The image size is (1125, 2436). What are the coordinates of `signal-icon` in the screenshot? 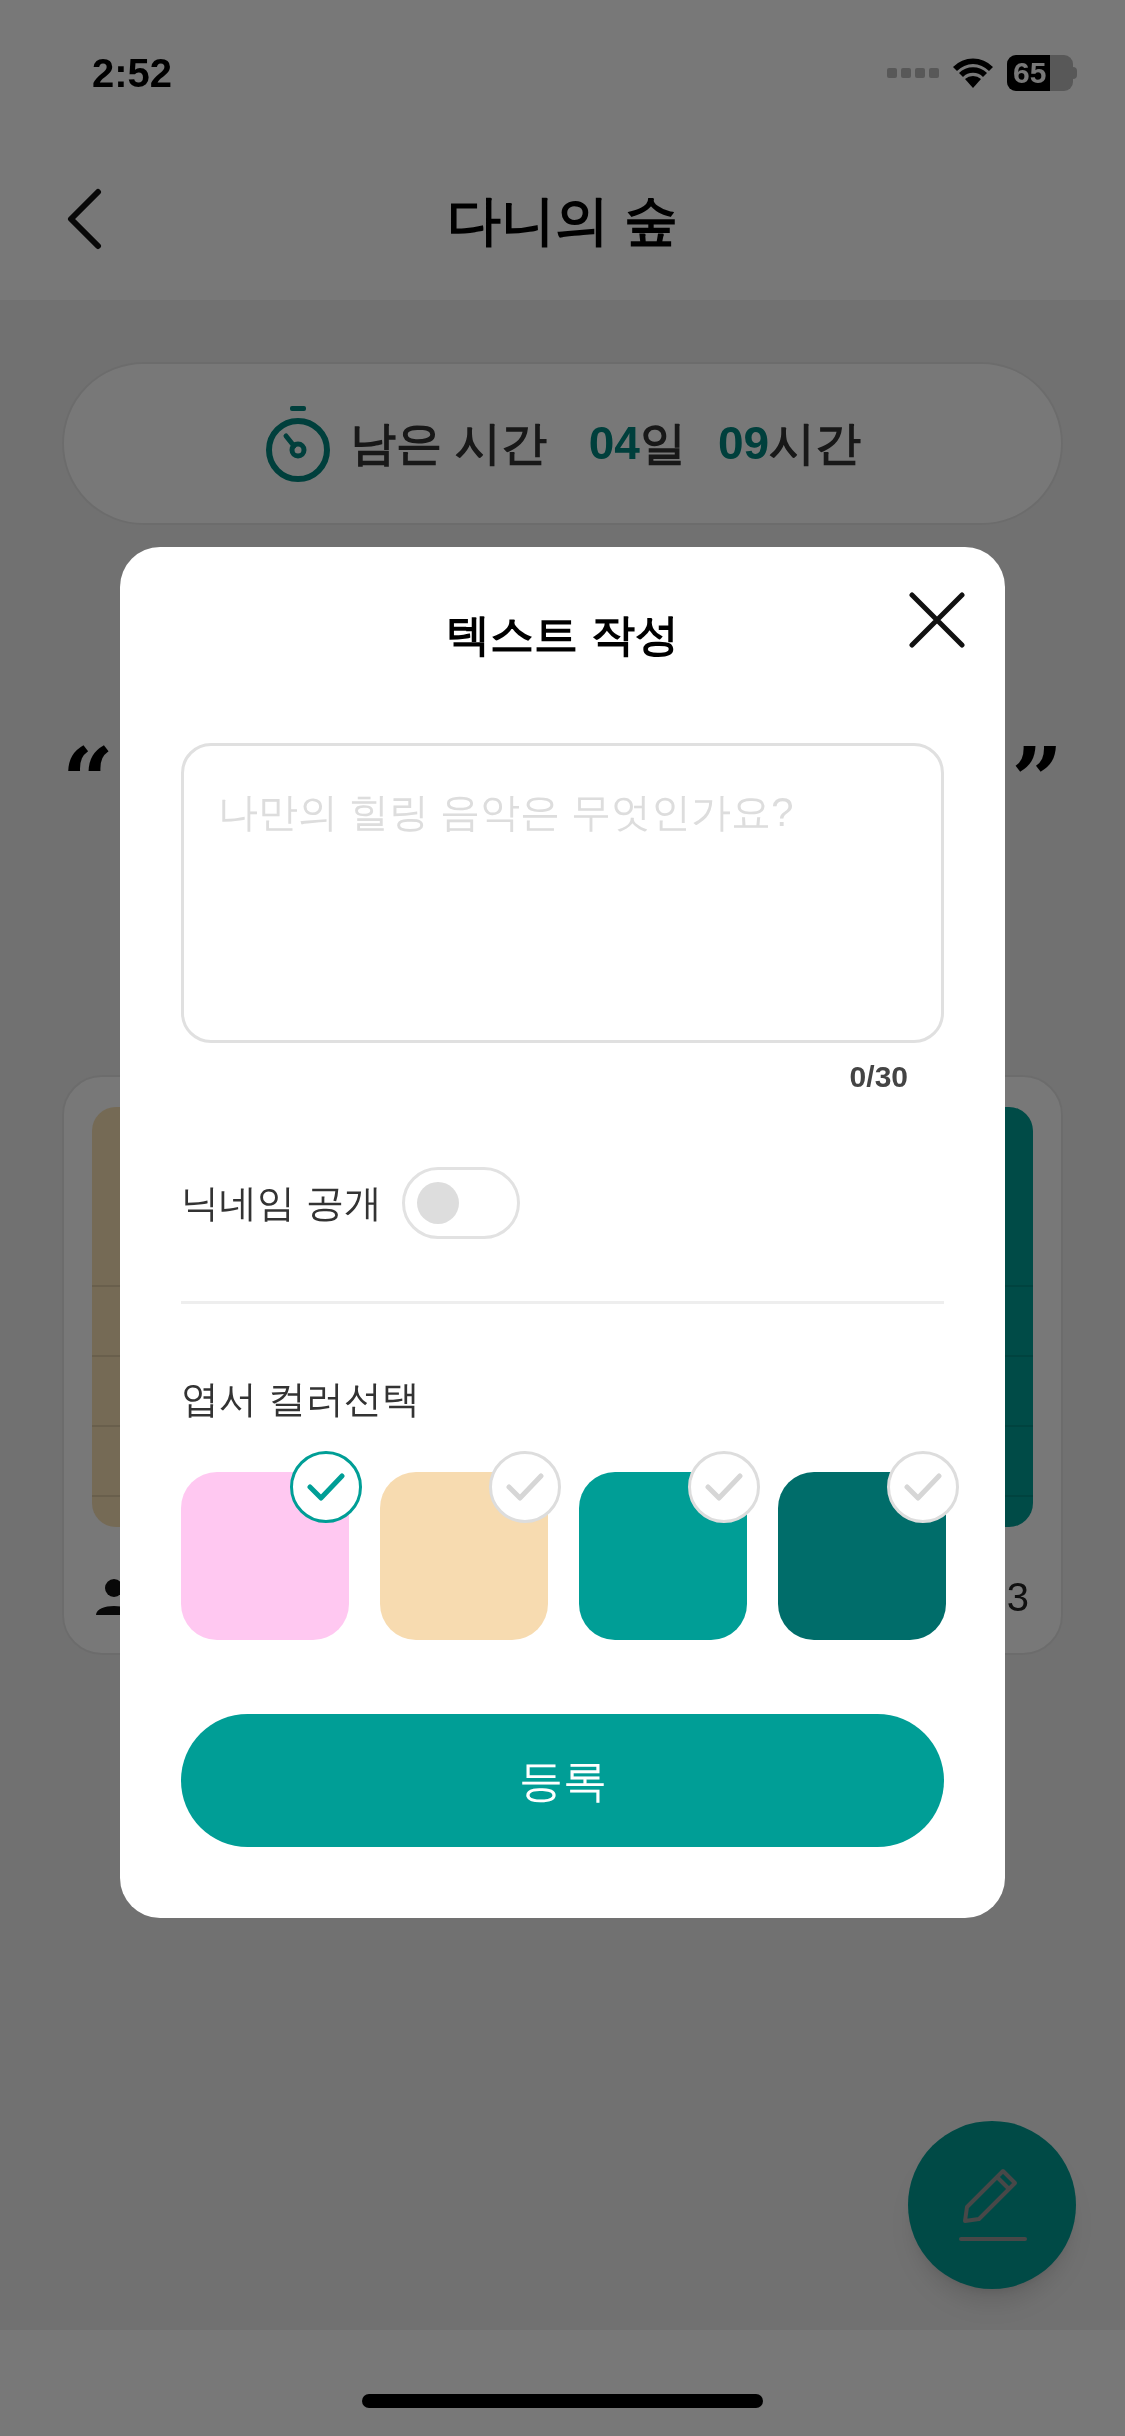 It's located at (913, 73).